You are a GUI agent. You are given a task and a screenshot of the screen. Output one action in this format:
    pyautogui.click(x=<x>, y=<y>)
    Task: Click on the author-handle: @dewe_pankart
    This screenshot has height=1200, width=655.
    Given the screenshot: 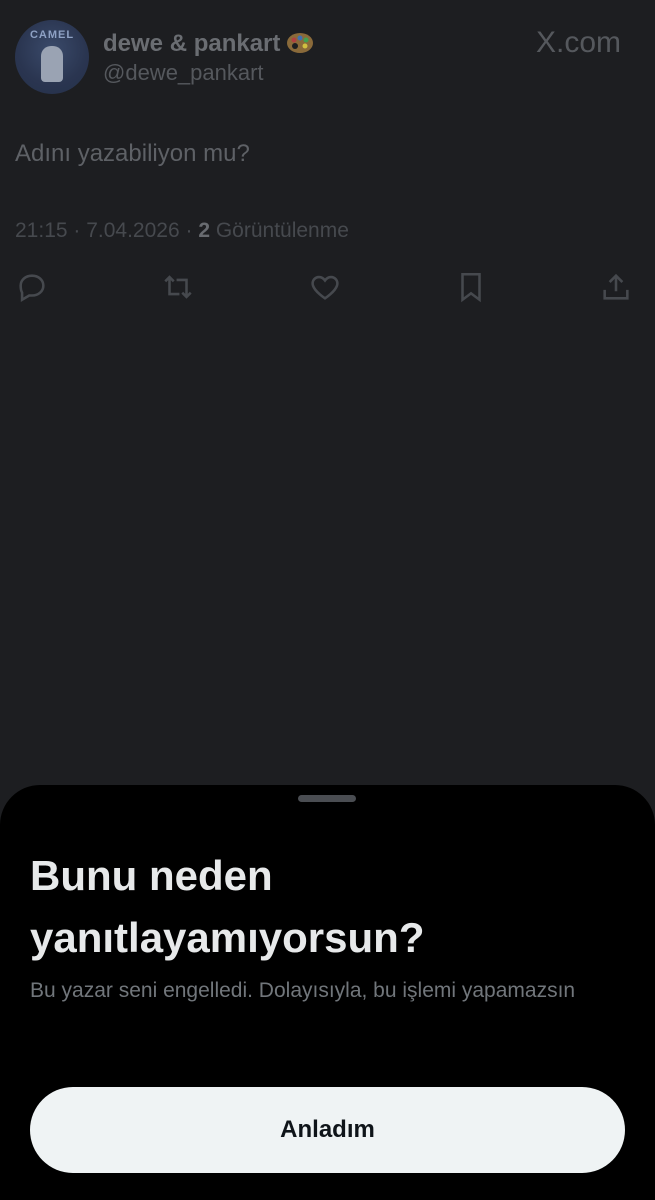 What is the action you would take?
    pyautogui.click(x=183, y=73)
    